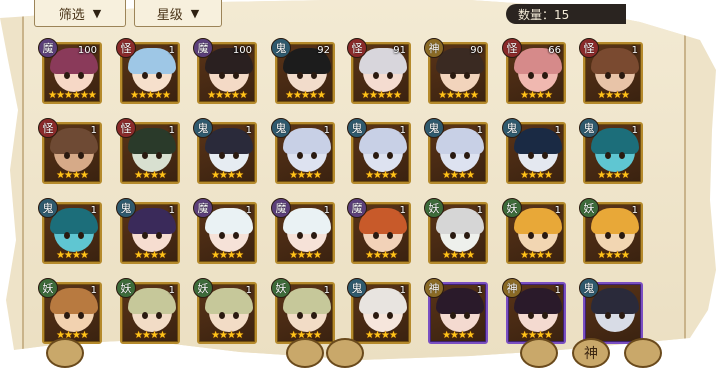  Describe the element at coordinates (476, 50) in the screenshot. I see `card-level: 90` at that location.